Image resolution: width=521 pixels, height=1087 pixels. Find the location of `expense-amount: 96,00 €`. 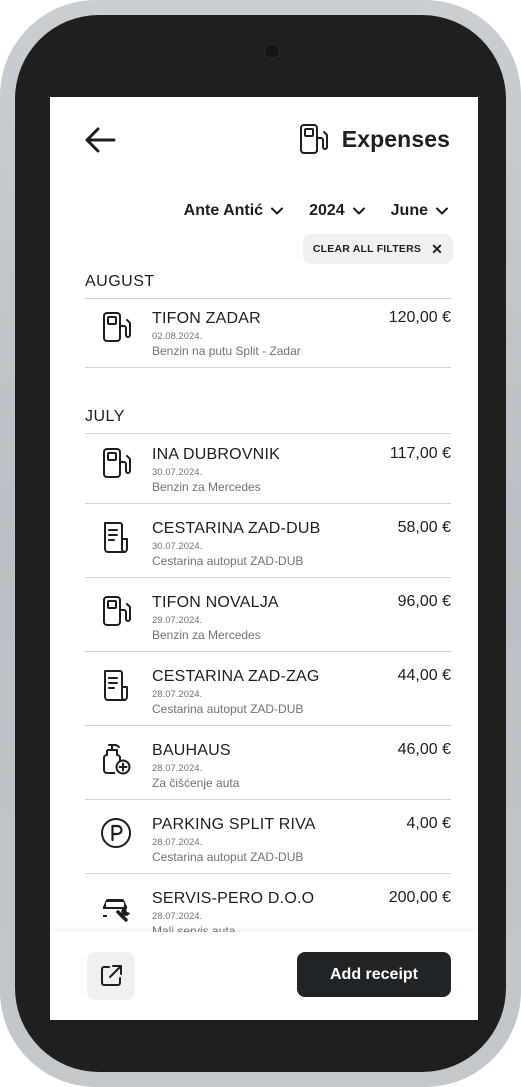

expense-amount: 96,00 € is located at coordinates (424, 601).